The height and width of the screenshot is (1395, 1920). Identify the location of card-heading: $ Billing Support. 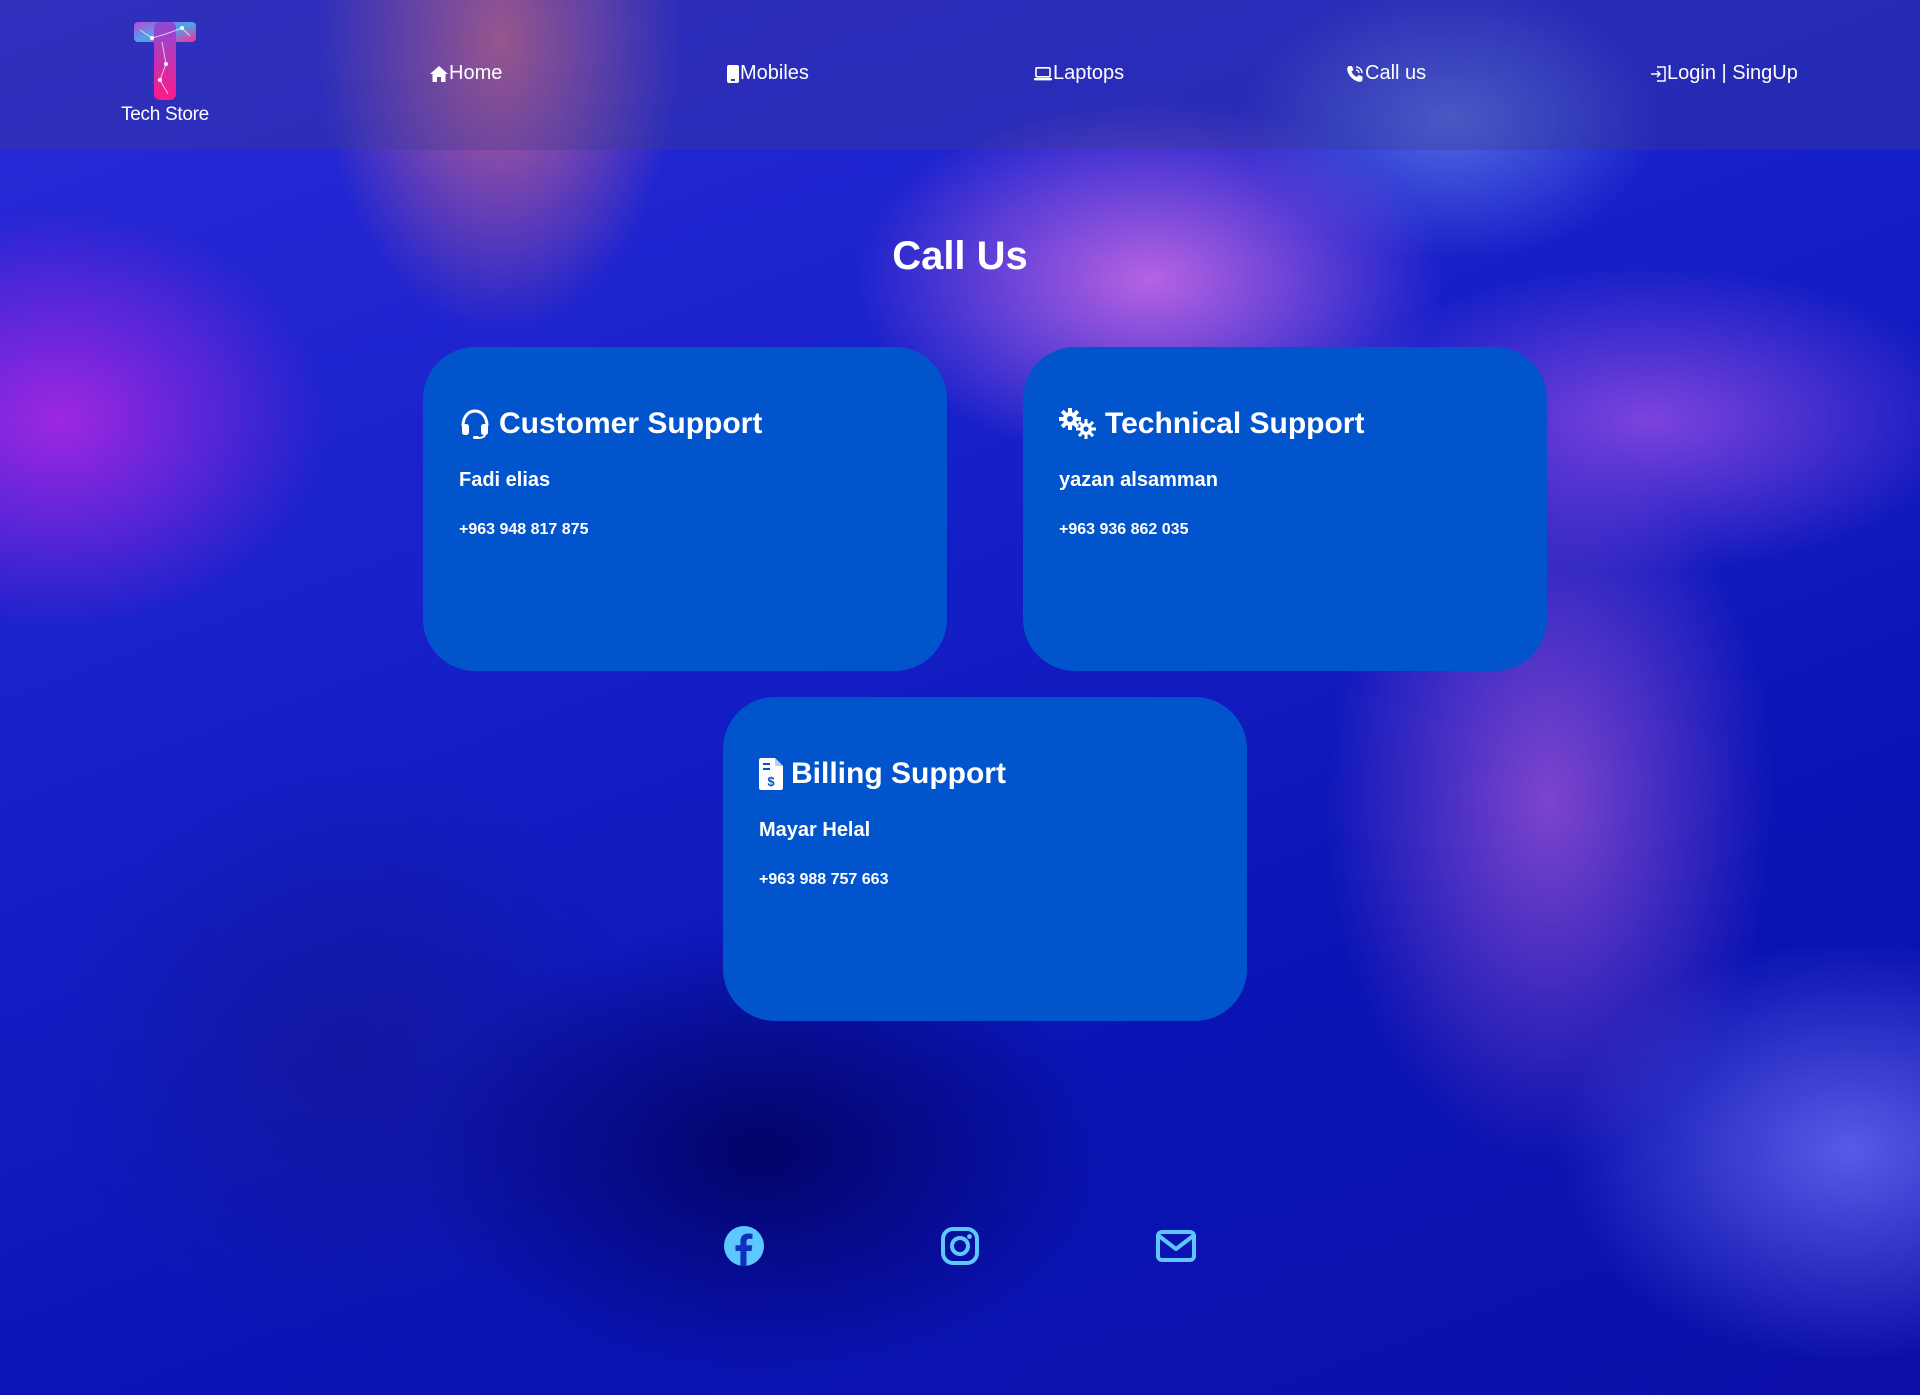
(882, 774).